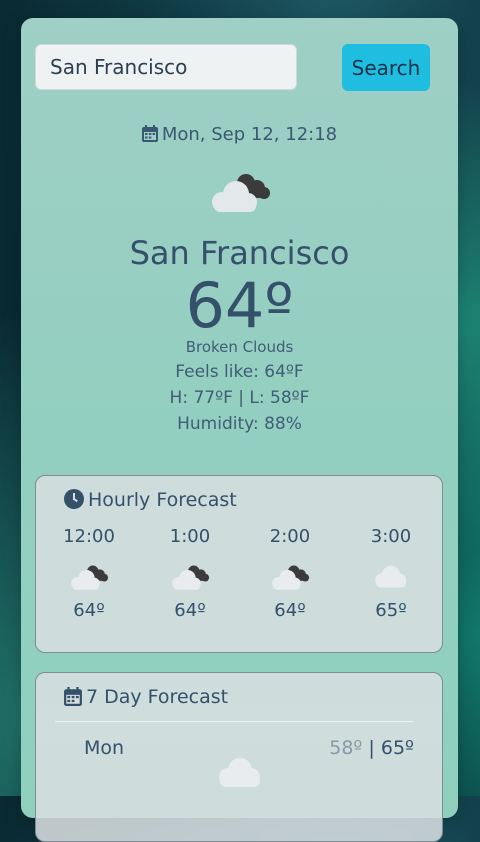 The image size is (480, 842). Describe the element at coordinates (239, 305) in the screenshot. I see `current-temperature: 64º` at that location.